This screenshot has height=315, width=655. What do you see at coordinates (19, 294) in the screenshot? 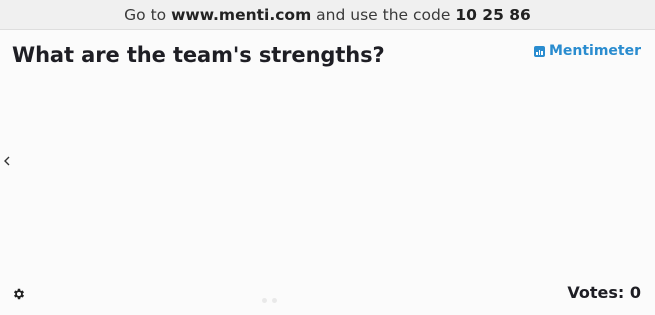
I see `gear-icon` at bounding box center [19, 294].